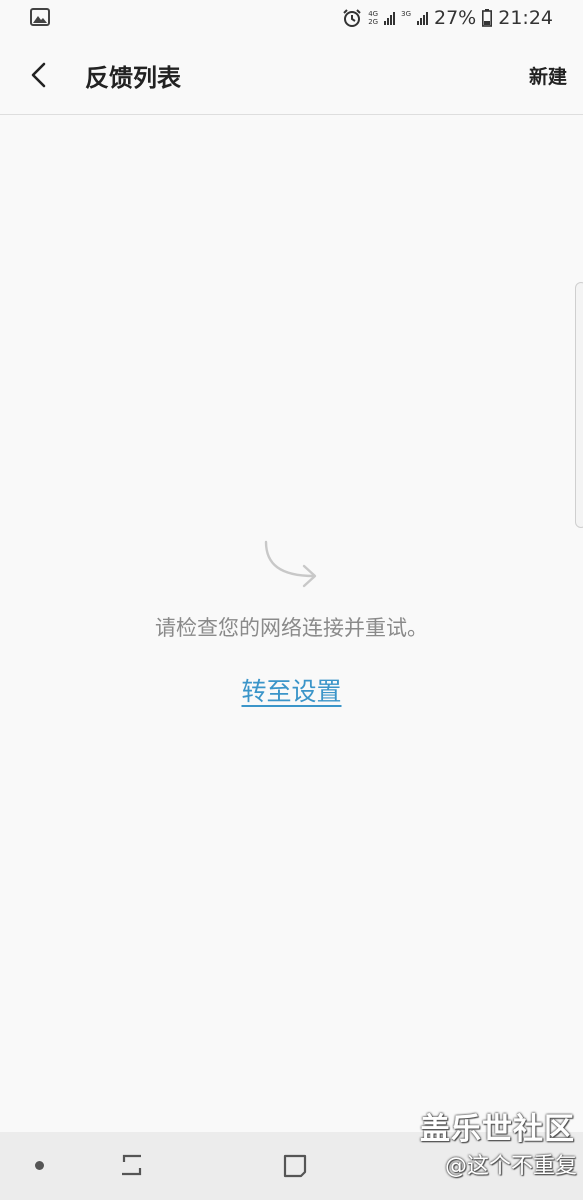 Image resolution: width=583 pixels, height=1200 pixels. Describe the element at coordinates (497, 1129) in the screenshot. I see `watermark-community-name: 盖乐世社区` at that location.